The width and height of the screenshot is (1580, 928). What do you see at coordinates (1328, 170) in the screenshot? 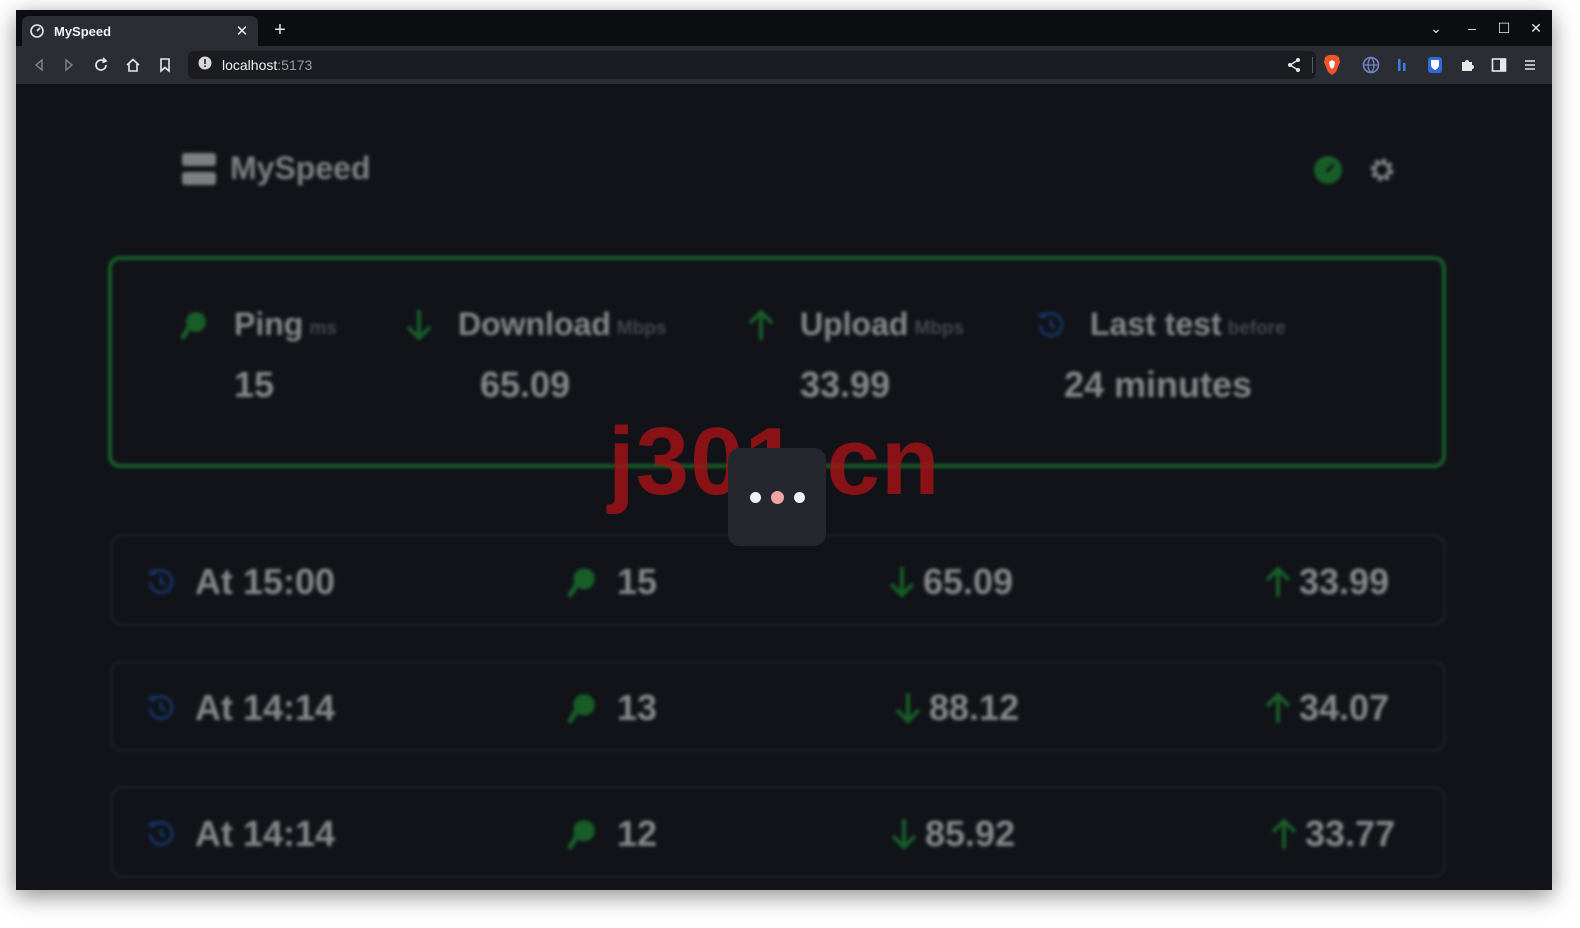
I see `run-speedtest-icon` at bounding box center [1328, 170].